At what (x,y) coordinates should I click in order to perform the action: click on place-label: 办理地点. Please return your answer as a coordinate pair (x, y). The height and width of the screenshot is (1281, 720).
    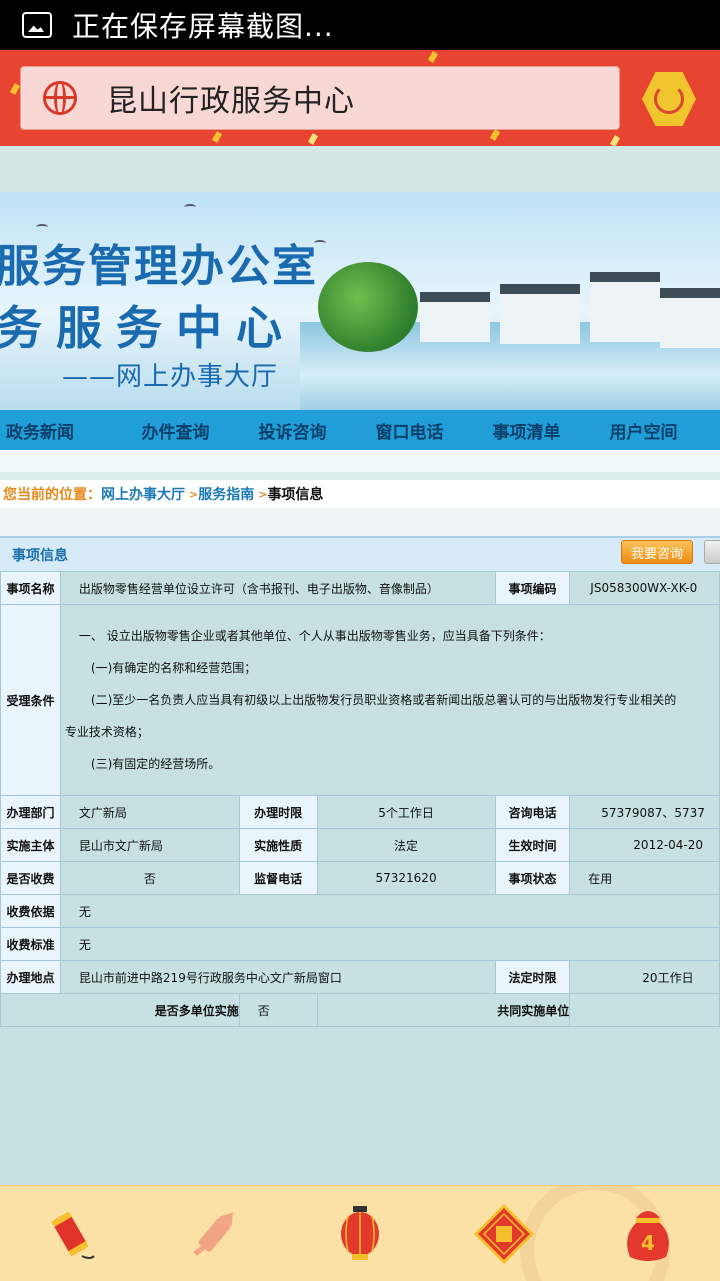
    Looking at the image, I should click on (30, 977).